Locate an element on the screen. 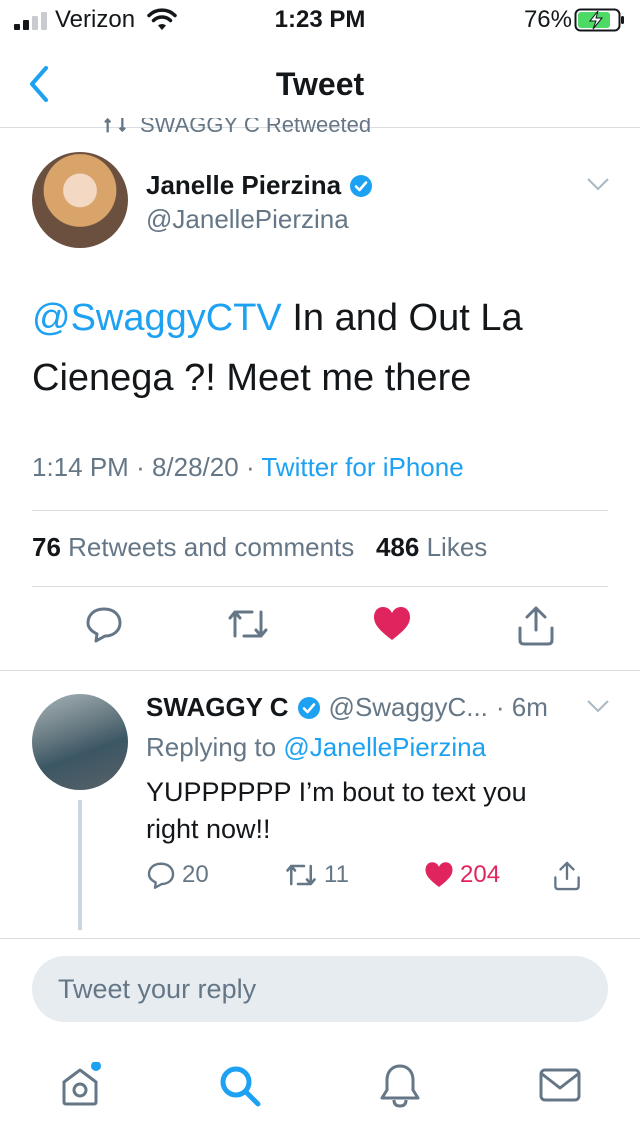 This screenshot has width=640, height=1136. reply-like-button: 204 is located at coordinates (462, 875).